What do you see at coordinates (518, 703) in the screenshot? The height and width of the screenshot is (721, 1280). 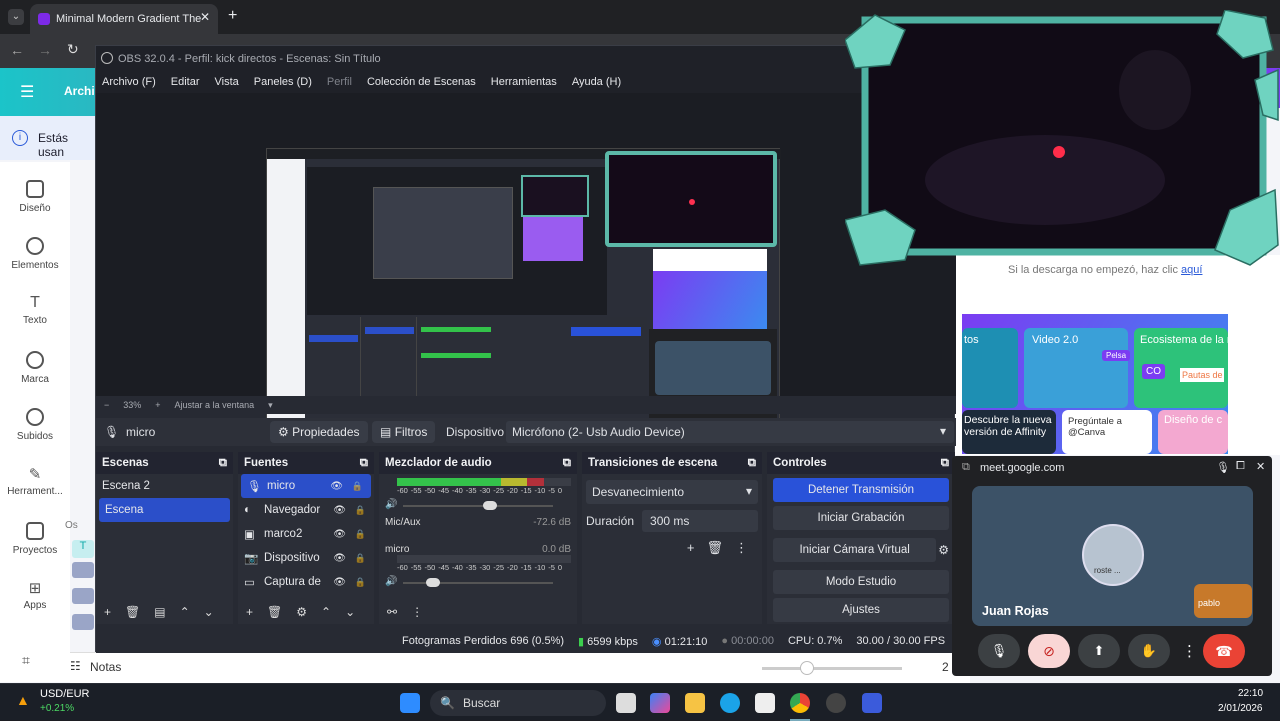 I see `taskbar-search: 🔍 Buscar` at bounding box center [518, 703].